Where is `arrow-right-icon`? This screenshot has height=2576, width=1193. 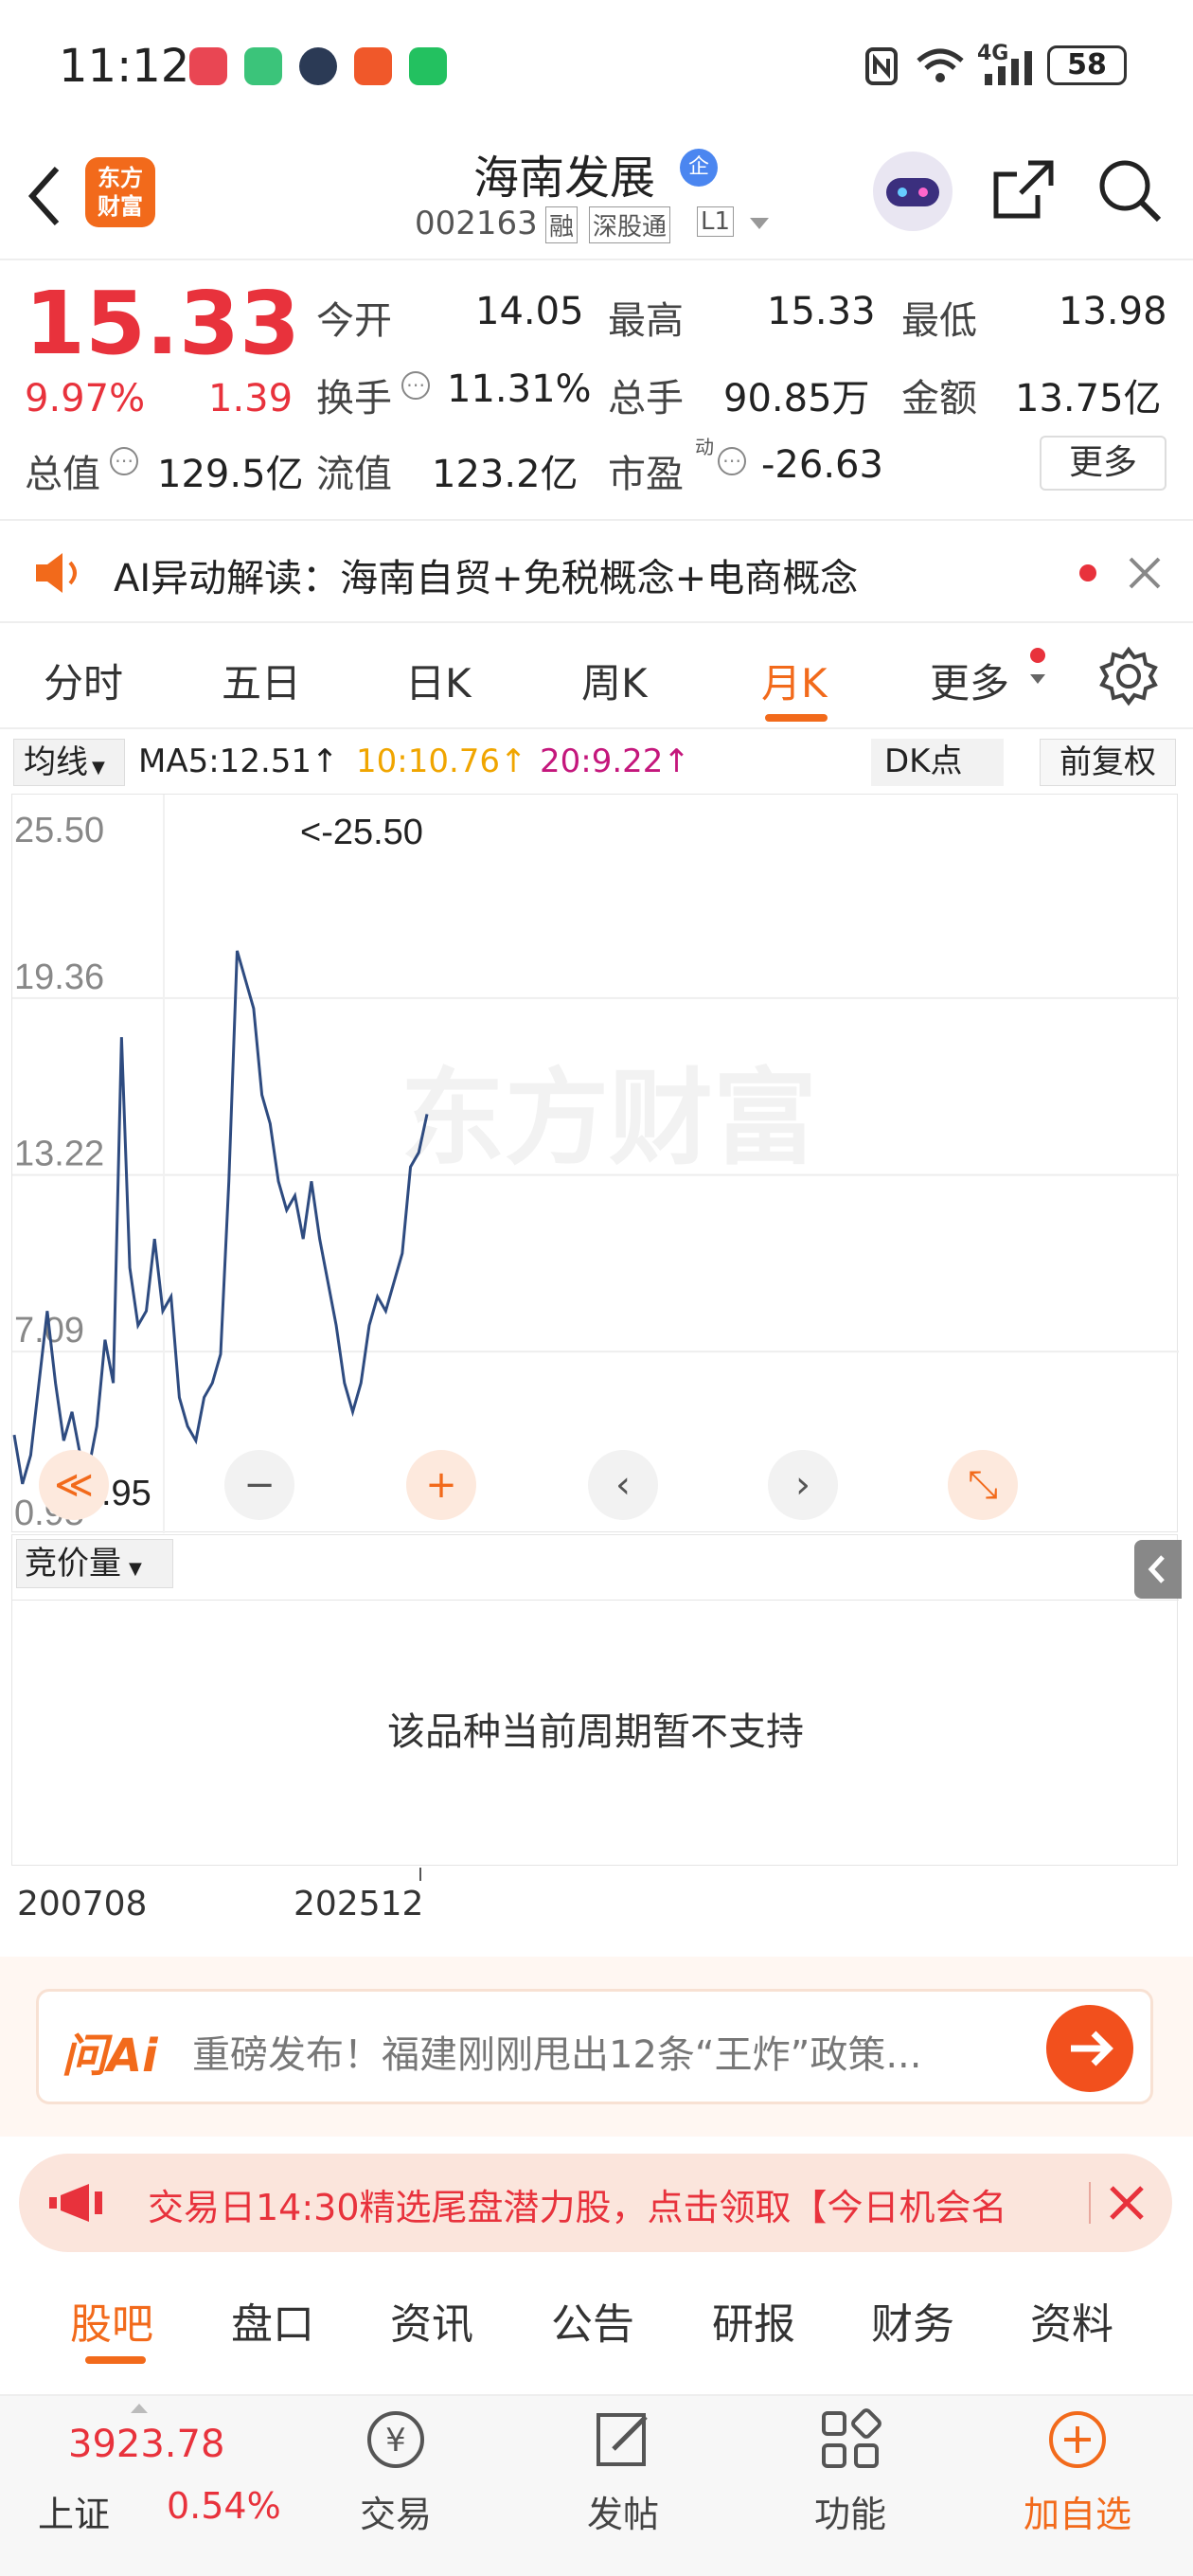 arrow-right-icon is located at coordinates (1092, 2048).